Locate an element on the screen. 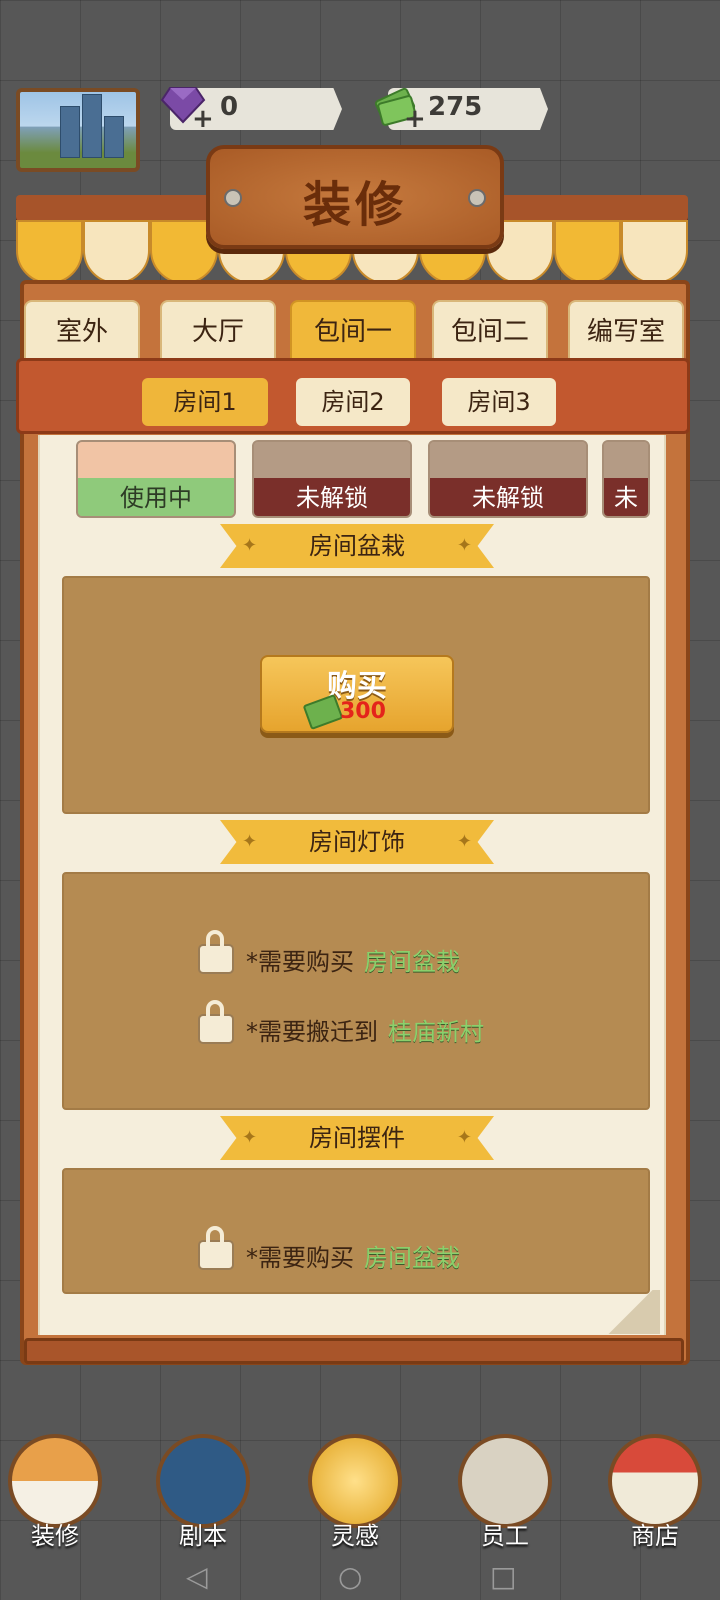 Image resolution: width=720 pixels, height=1600 pixels. tab-private-room-2: 包间二 is located at coordinates (490, 330).